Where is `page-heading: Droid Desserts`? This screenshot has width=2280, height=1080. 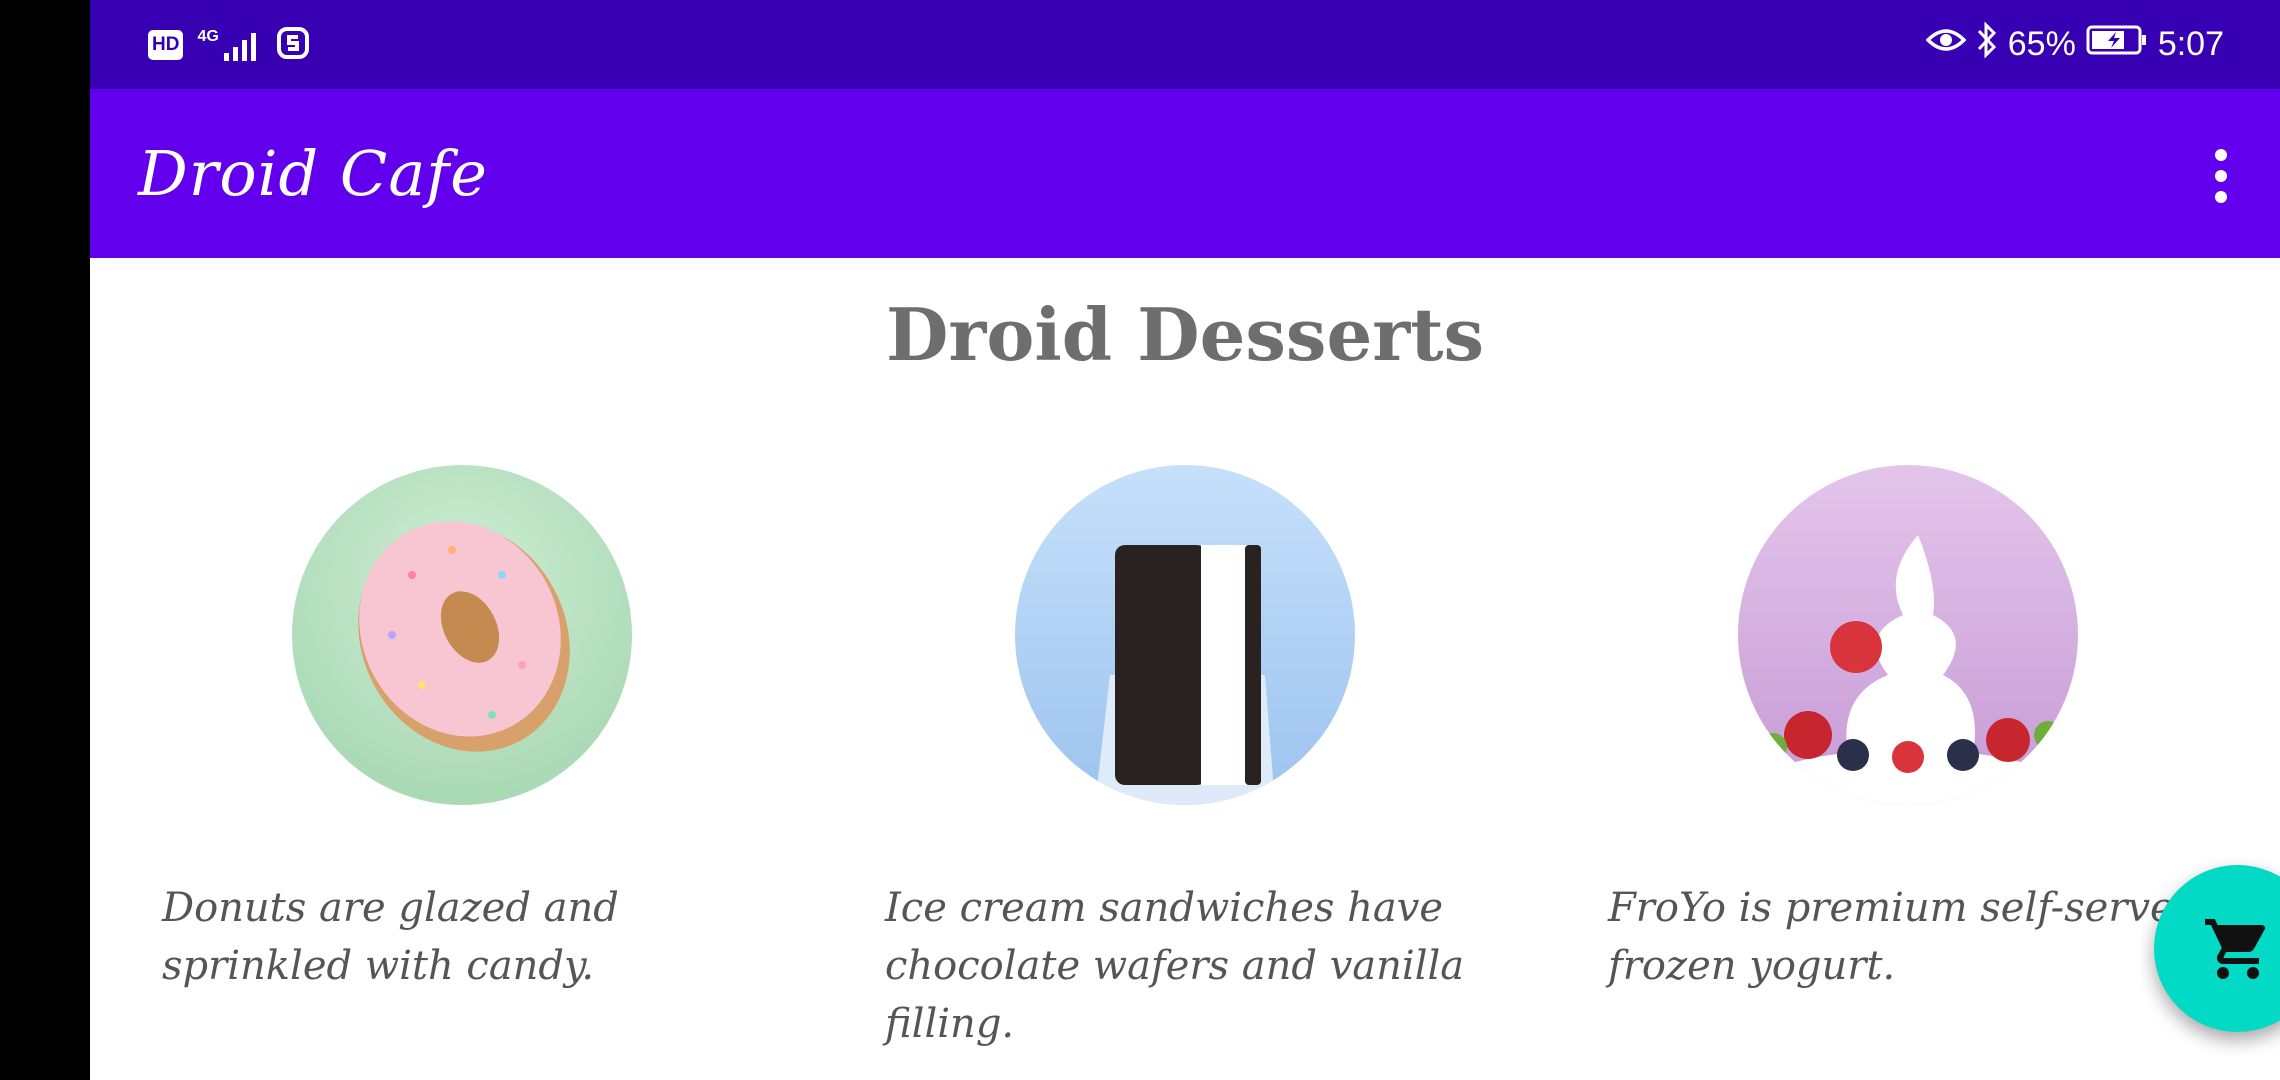
page-heading: Droid Desserts is located at coordinates (1184, 334).